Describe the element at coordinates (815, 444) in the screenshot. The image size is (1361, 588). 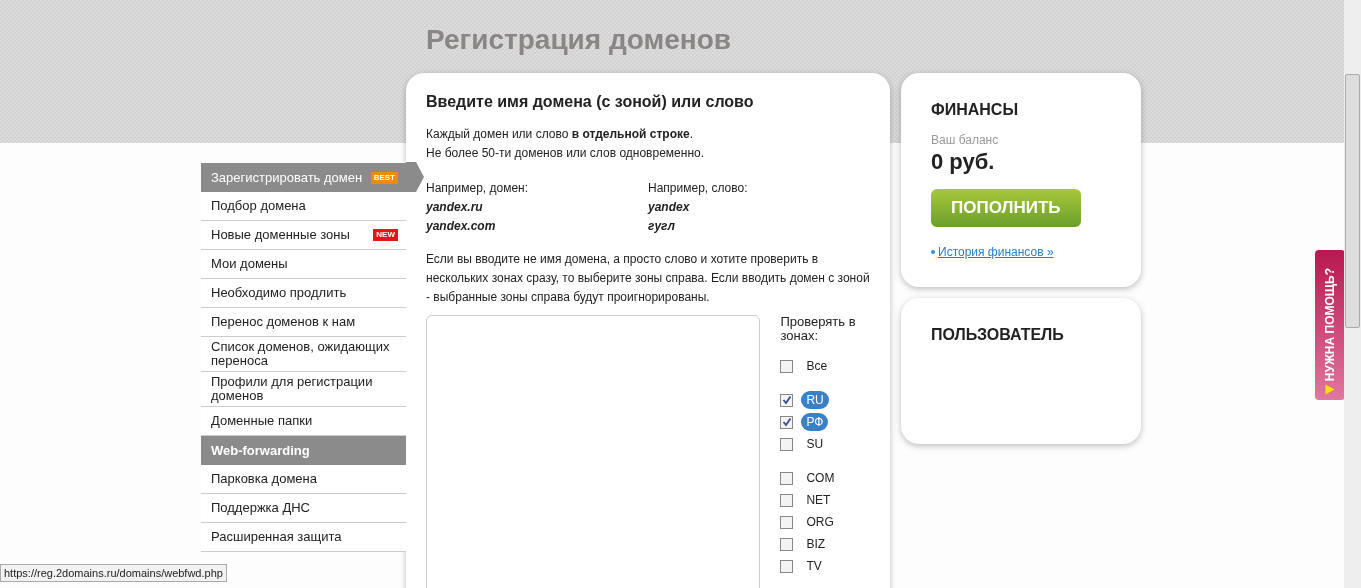
I see `zone-label: SU` at that location.